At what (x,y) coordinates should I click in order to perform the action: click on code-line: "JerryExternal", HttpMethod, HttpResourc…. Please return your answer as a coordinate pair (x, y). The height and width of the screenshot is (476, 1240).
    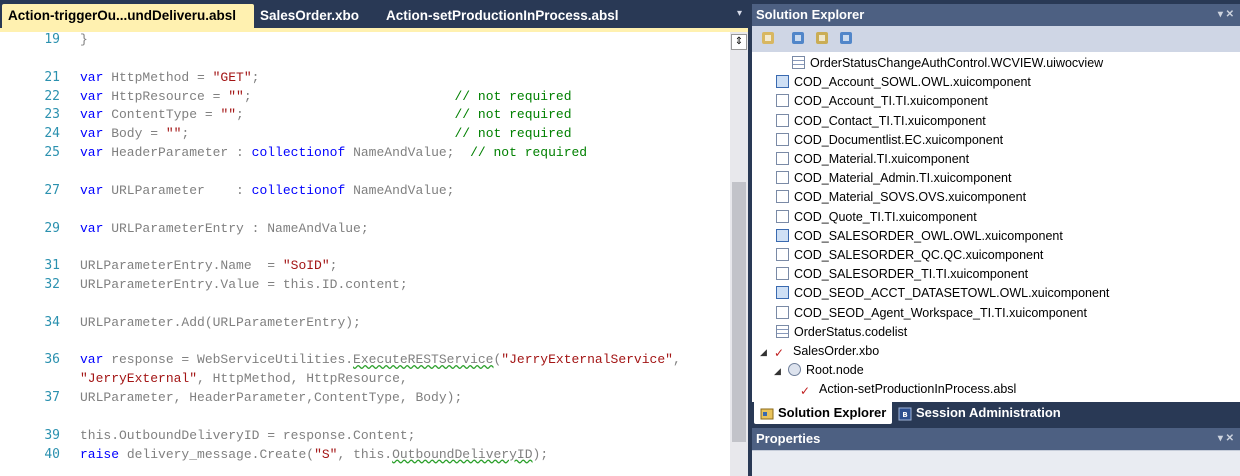
    Looking at the image, I should click on (244, 378).